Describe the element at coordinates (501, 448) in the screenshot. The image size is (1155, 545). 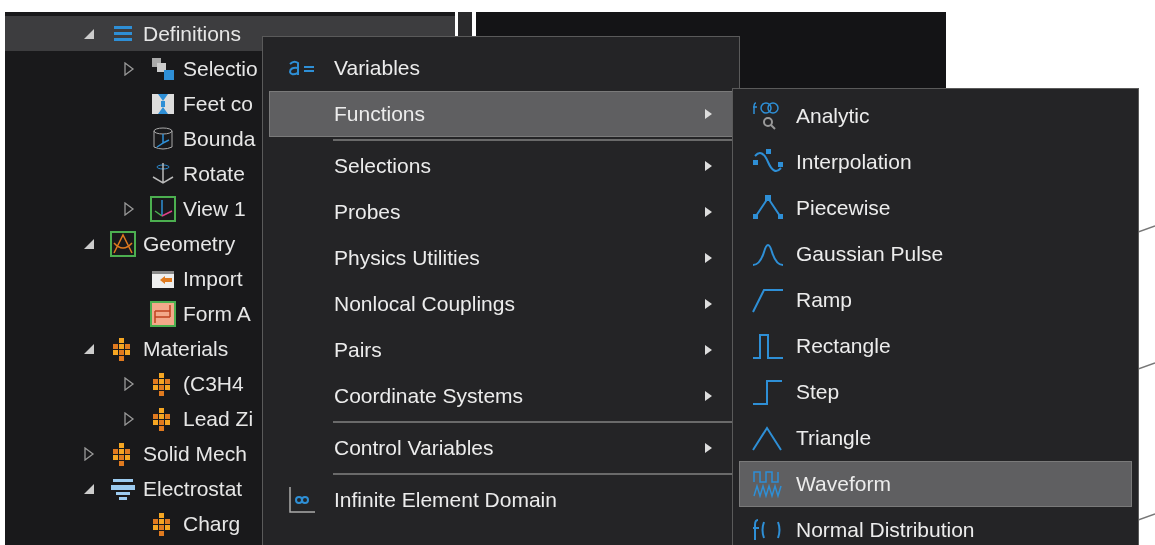
I see `menu-item: Control Variables` at that location.